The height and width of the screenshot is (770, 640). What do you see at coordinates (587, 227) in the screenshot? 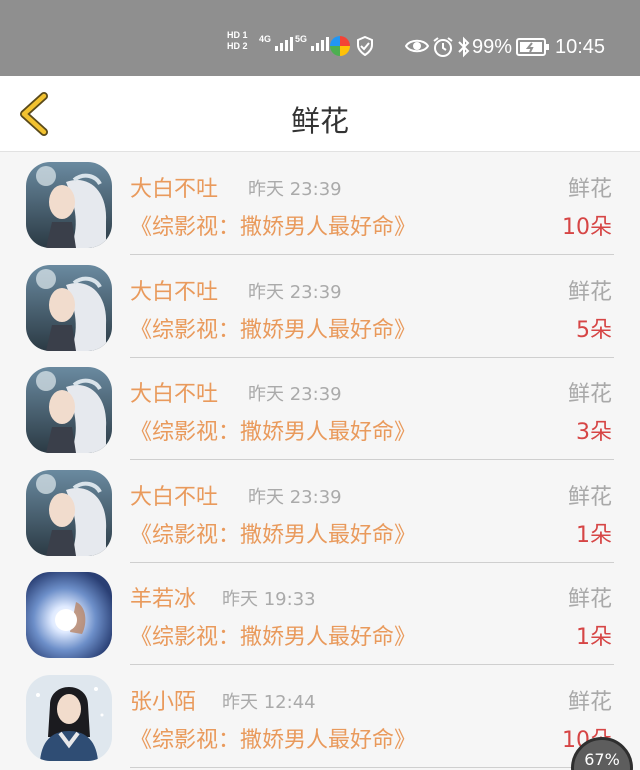
I see `gift-count: 10朵` at bounding box center [587, 227].